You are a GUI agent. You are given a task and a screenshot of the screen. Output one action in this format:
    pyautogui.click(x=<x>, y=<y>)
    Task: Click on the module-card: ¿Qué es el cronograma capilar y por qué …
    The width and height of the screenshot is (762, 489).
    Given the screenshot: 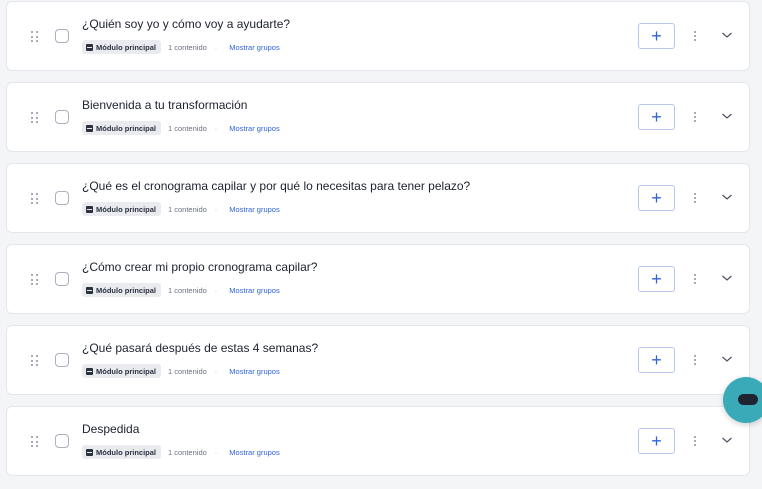 What is the action you would take?
    pyautogui.click(x=378, y=198)
    